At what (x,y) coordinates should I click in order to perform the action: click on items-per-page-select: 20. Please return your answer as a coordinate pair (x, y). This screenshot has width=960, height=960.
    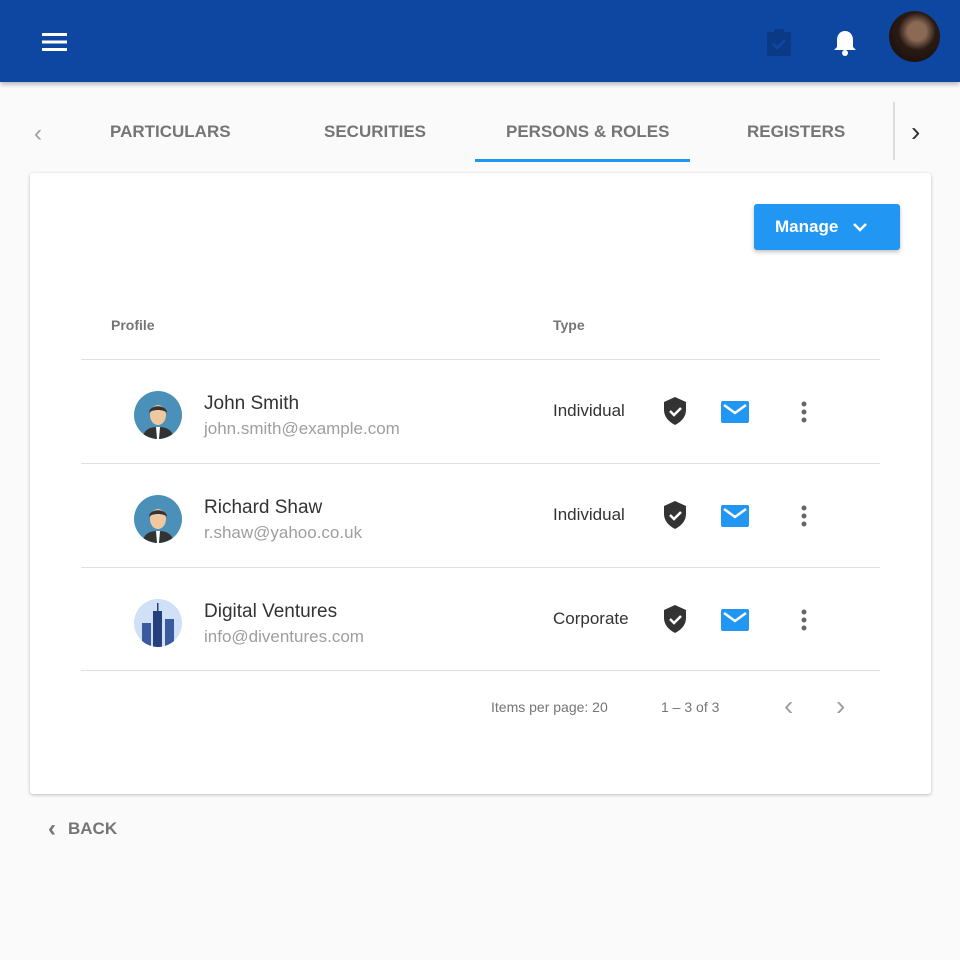
    Looking at the image, I should click on (600, 707).